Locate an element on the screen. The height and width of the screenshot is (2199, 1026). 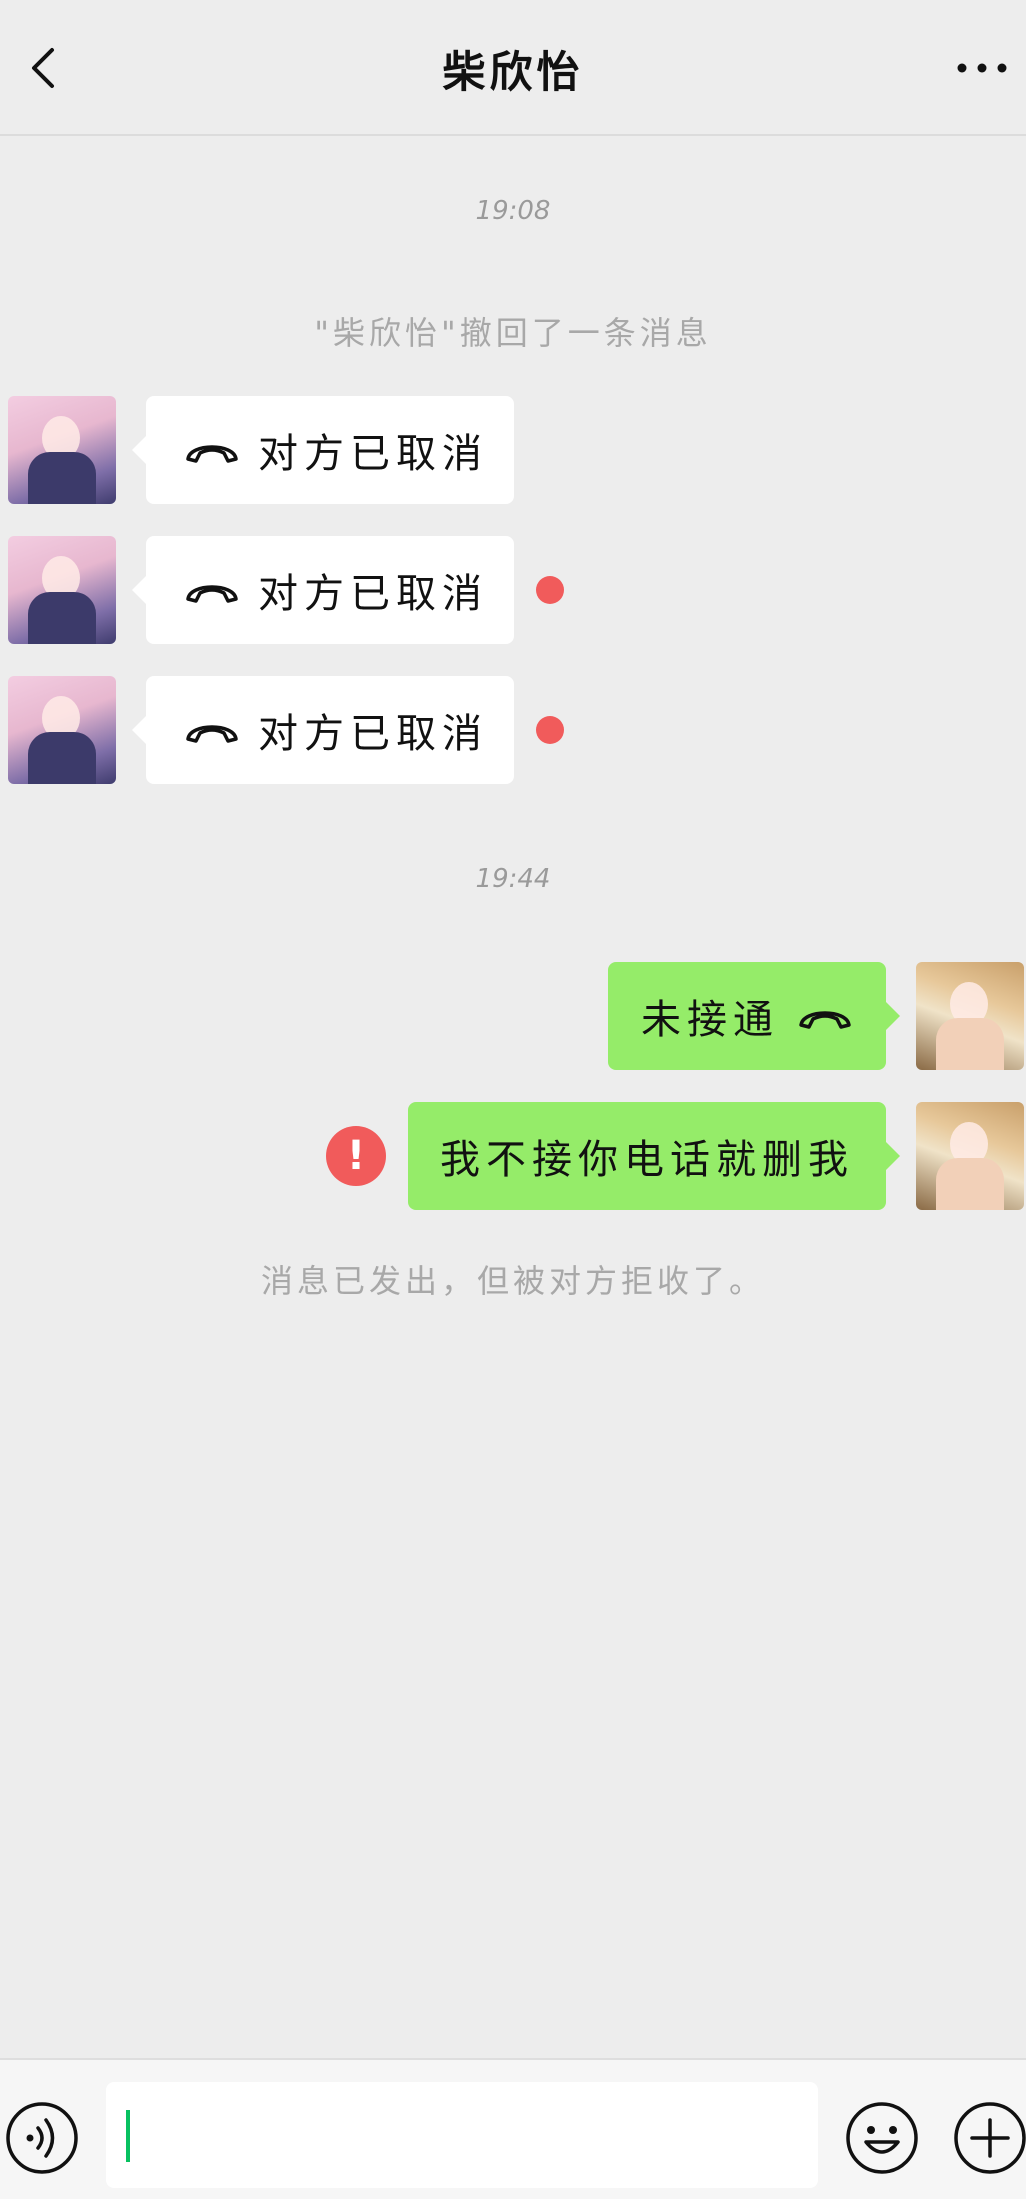
rejected-notice: 消息已发出，但被对方拒收了。 is located at coordinates (512, 1281).